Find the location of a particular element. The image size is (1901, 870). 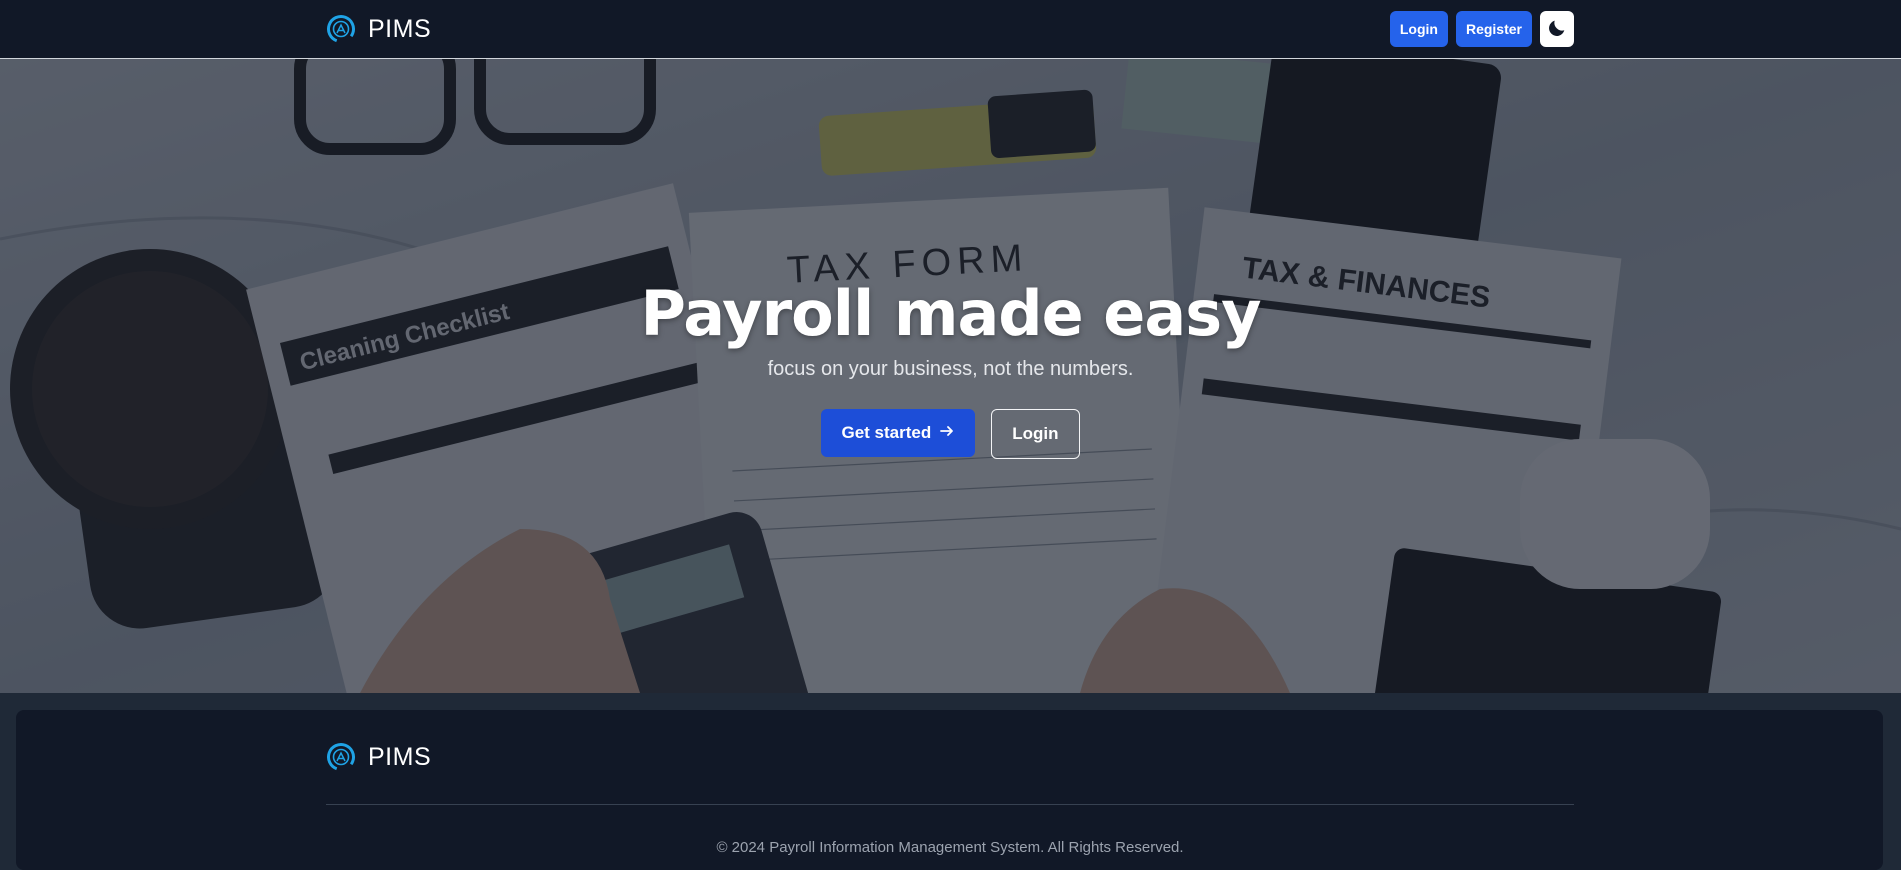

get-started-label: Get started is located at coordinates (886, 433).